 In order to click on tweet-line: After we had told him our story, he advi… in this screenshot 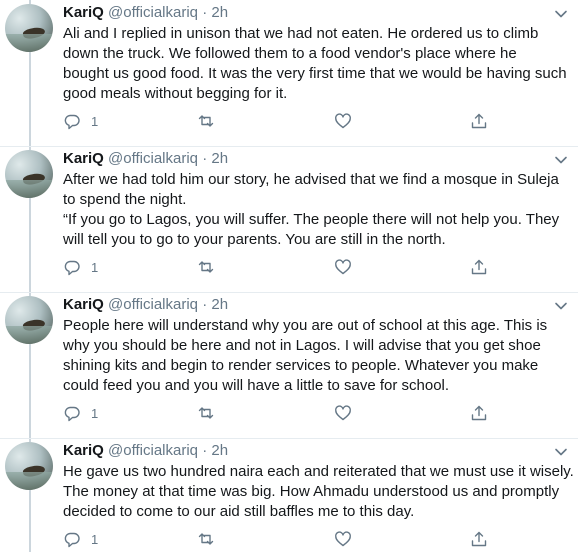, I will do `click(311, 179)`.